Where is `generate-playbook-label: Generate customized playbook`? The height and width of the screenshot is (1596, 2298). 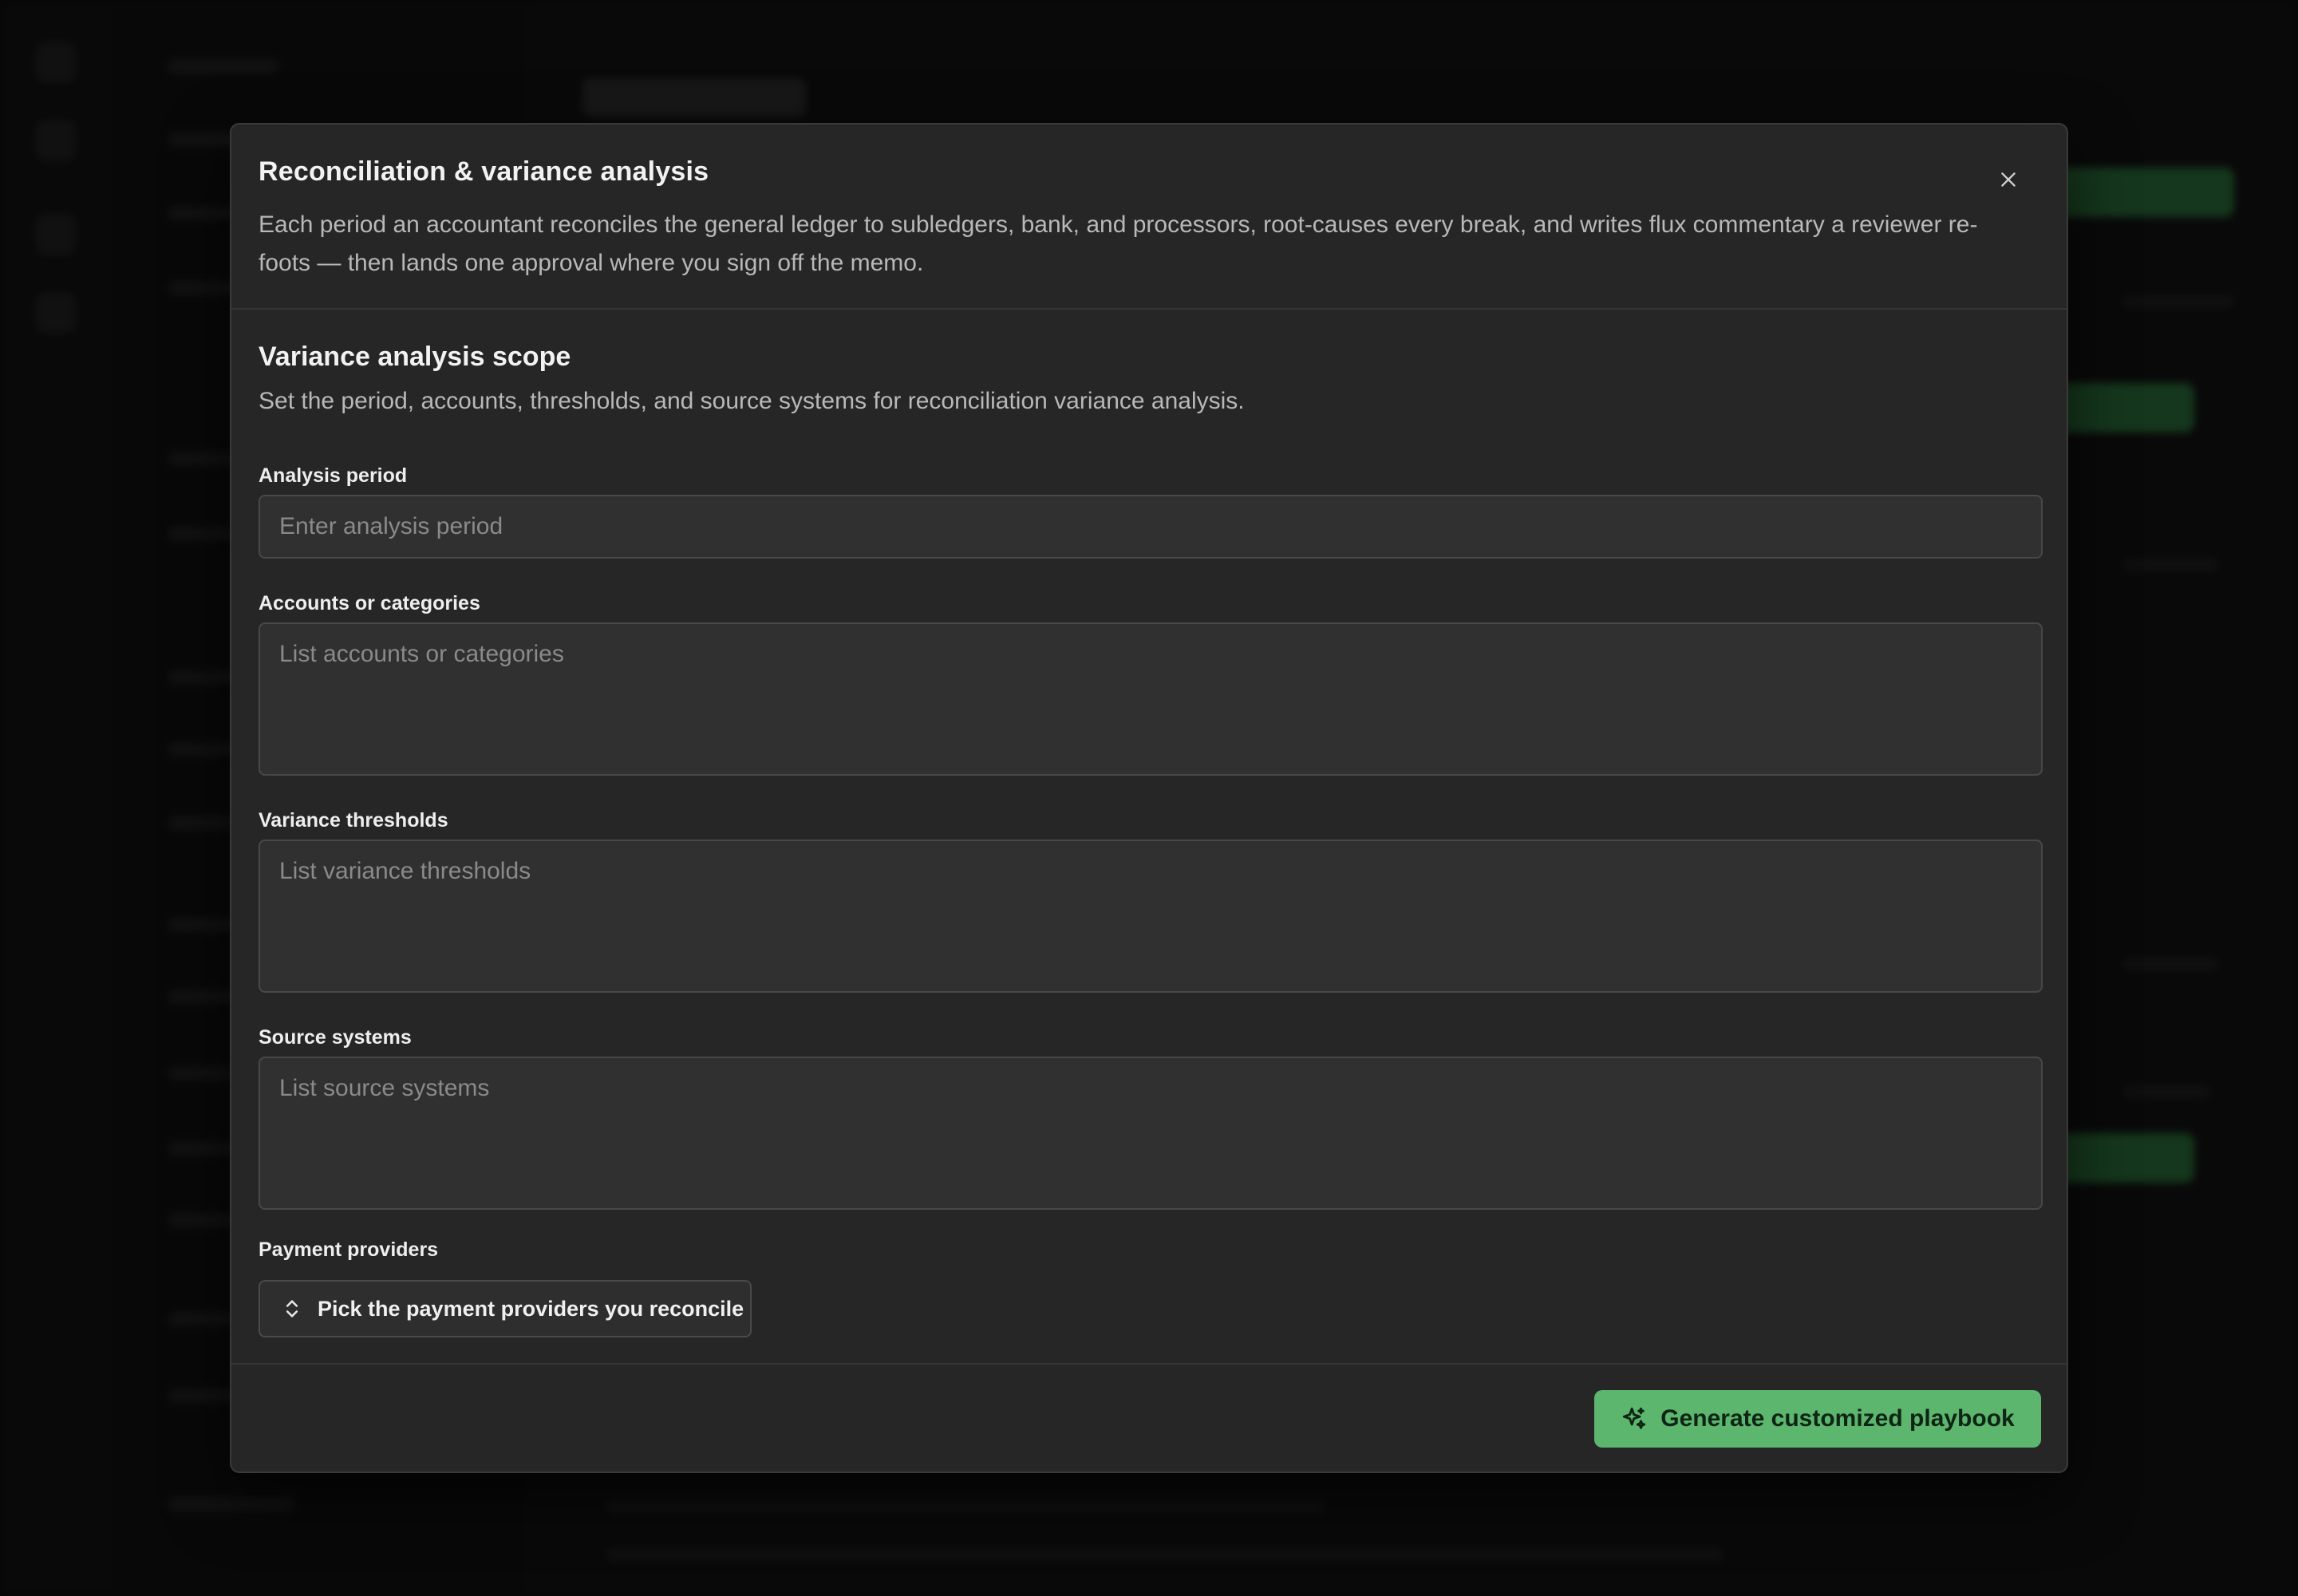 generate-playbook-label: Generate customized playbook is located at coordinates (1837, 1418).